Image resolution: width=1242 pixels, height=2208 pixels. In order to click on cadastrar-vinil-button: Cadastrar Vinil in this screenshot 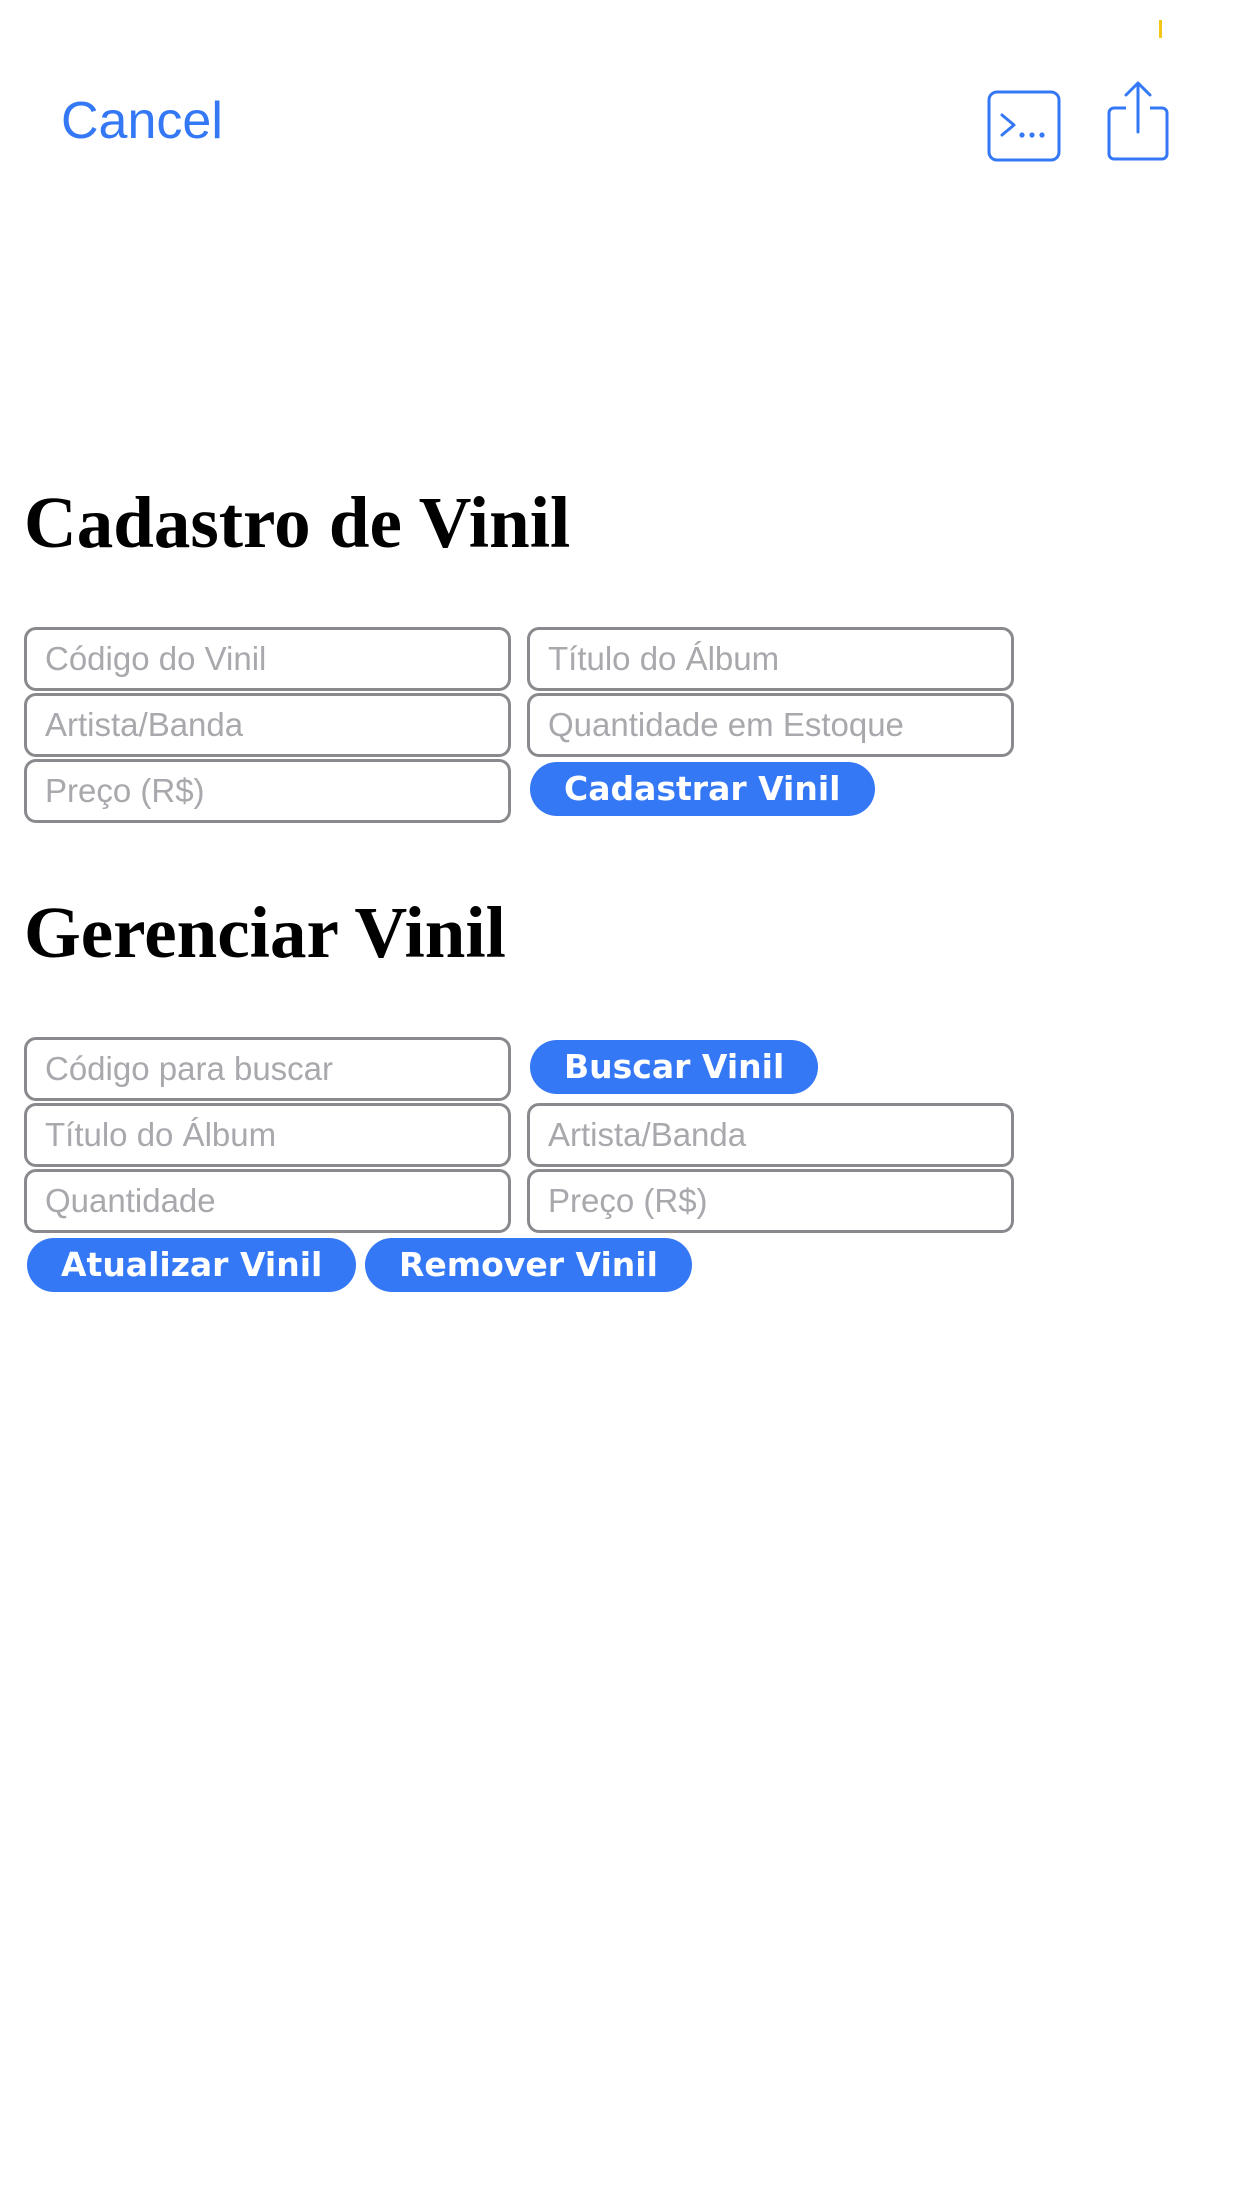, I will do `click(702, 789)`.